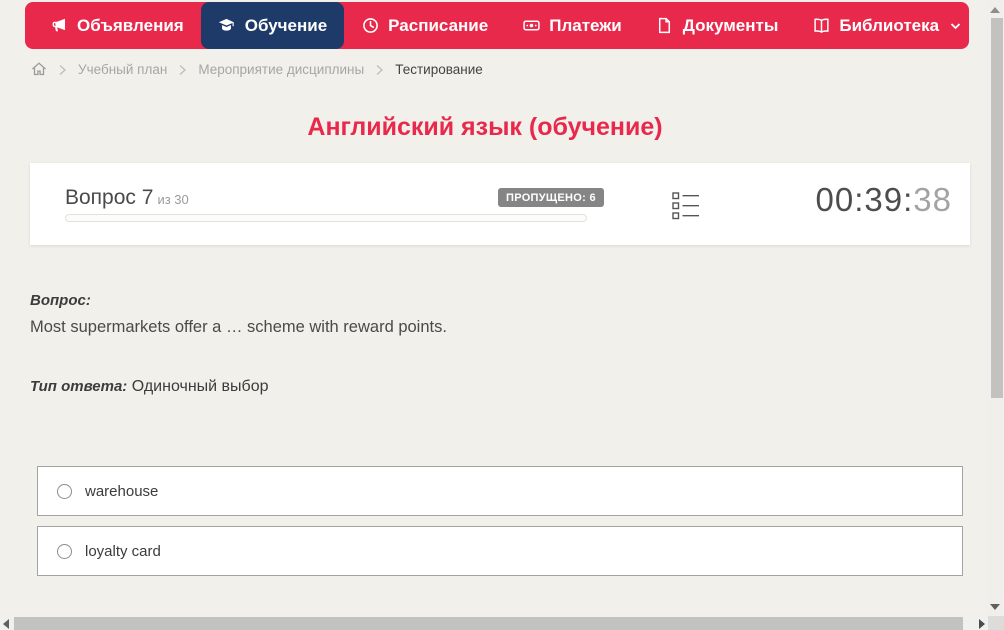 The width and height of the screenshot is (1004, 630). I want to click on question-label: Вопрос:, so click(60, 300).